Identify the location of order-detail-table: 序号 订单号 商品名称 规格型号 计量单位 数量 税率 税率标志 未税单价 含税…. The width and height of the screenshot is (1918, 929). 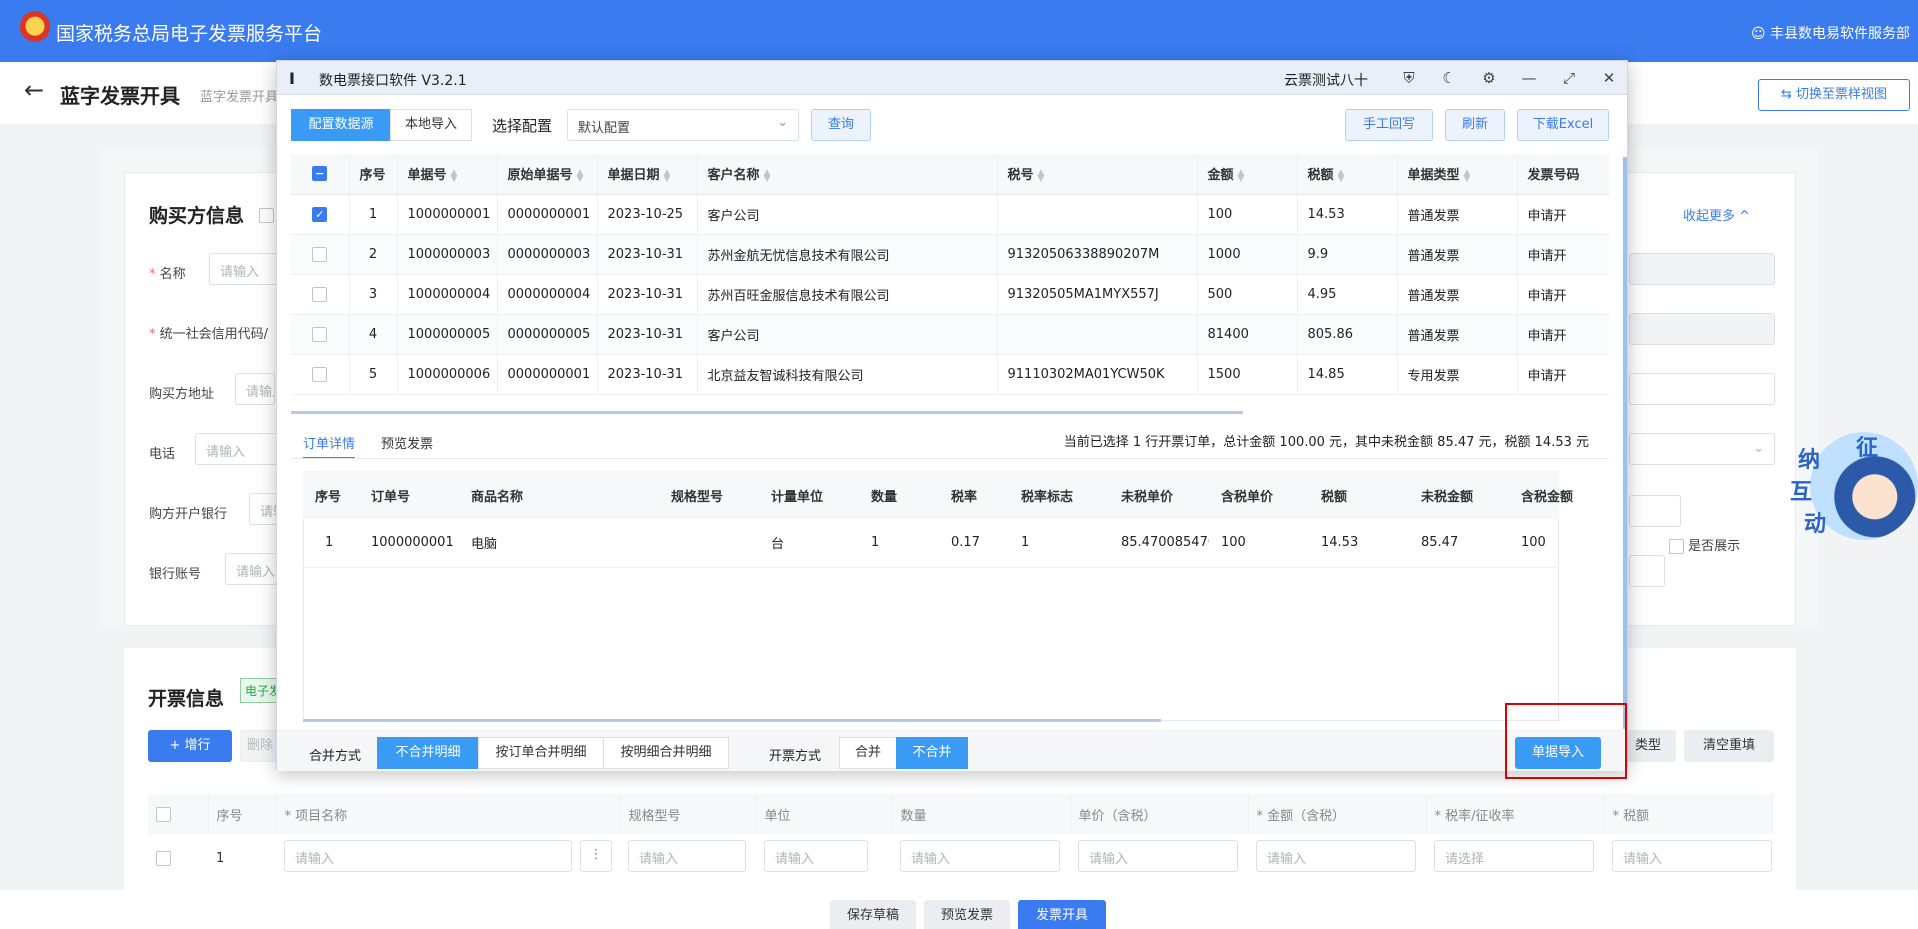
(938, 519).